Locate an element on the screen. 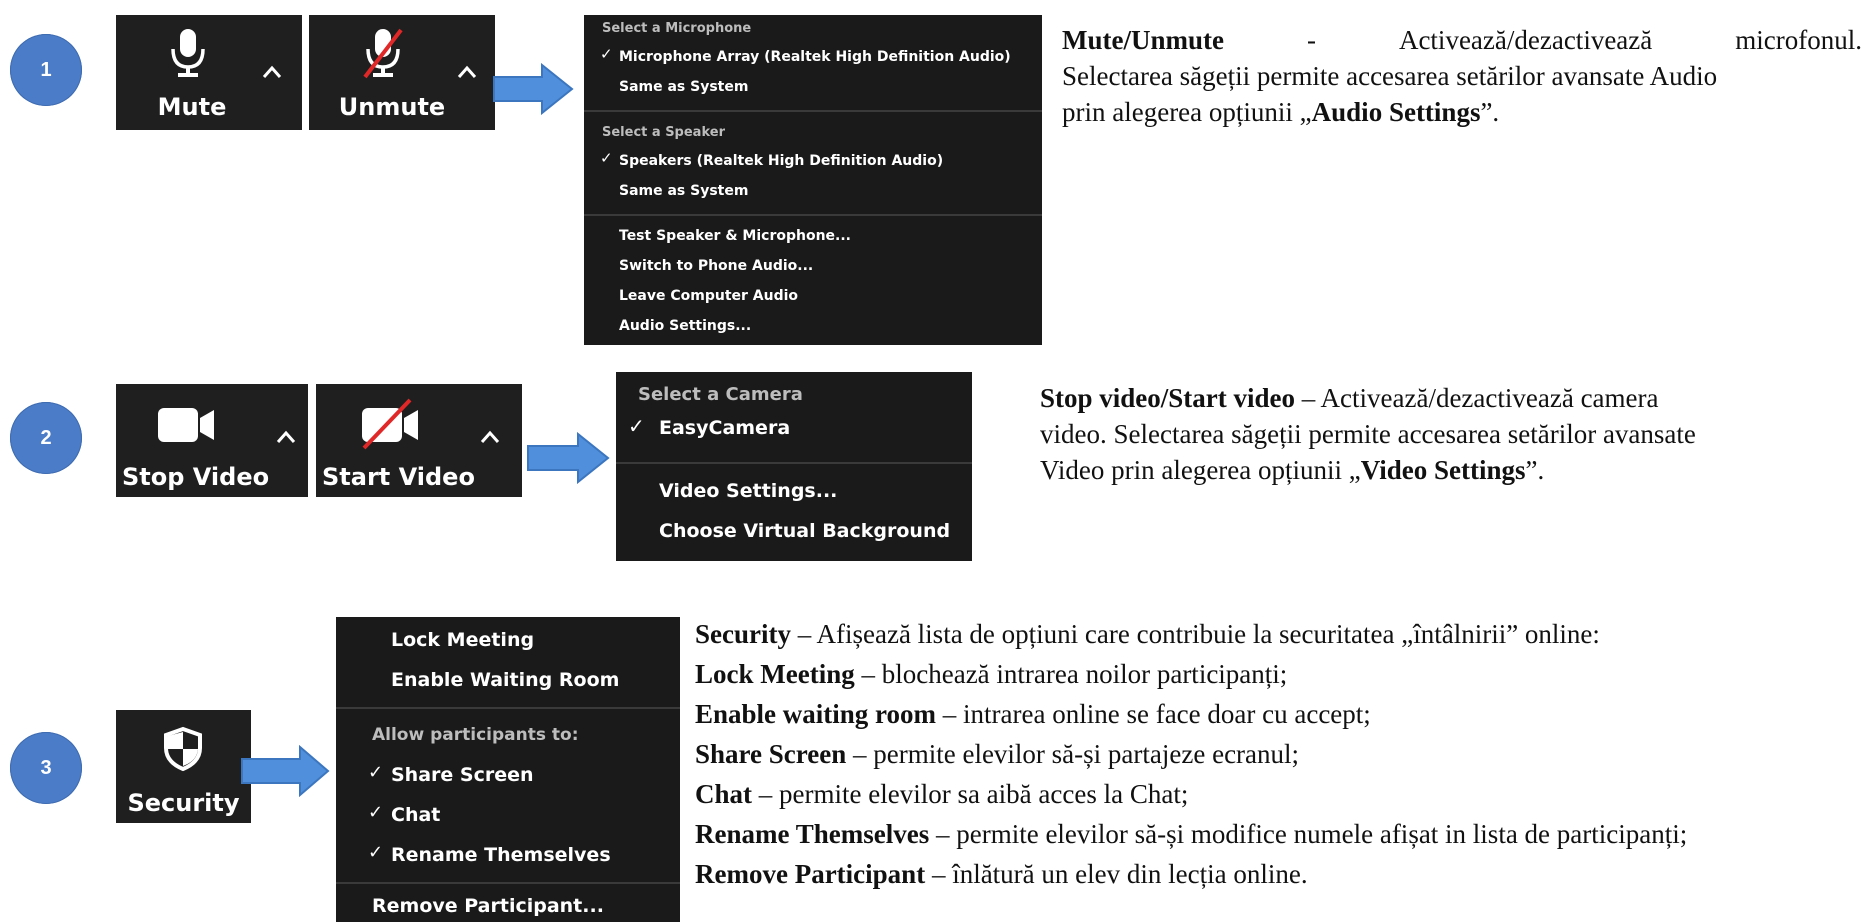 This screenshot has height=922, width=1876. mic-option-same-as-system: Same as System is located at coordinates (683, 87).